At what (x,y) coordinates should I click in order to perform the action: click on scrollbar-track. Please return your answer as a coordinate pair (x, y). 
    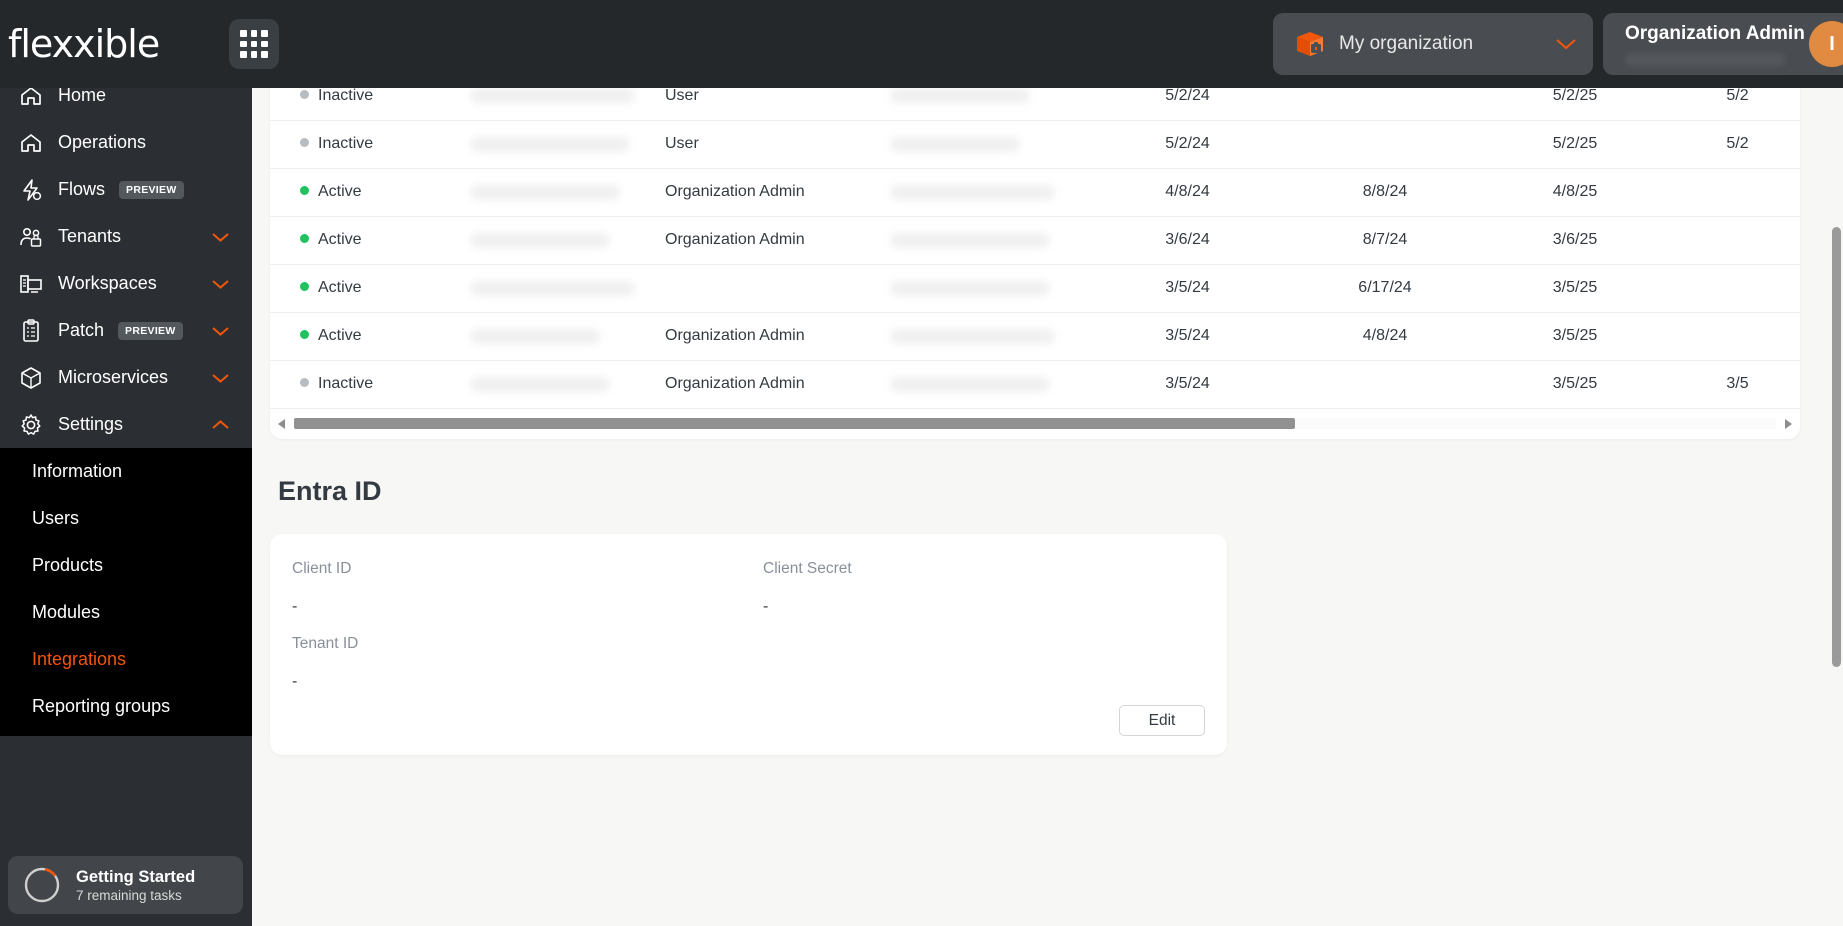
    Looking at the image, I should click on (1035, 423).